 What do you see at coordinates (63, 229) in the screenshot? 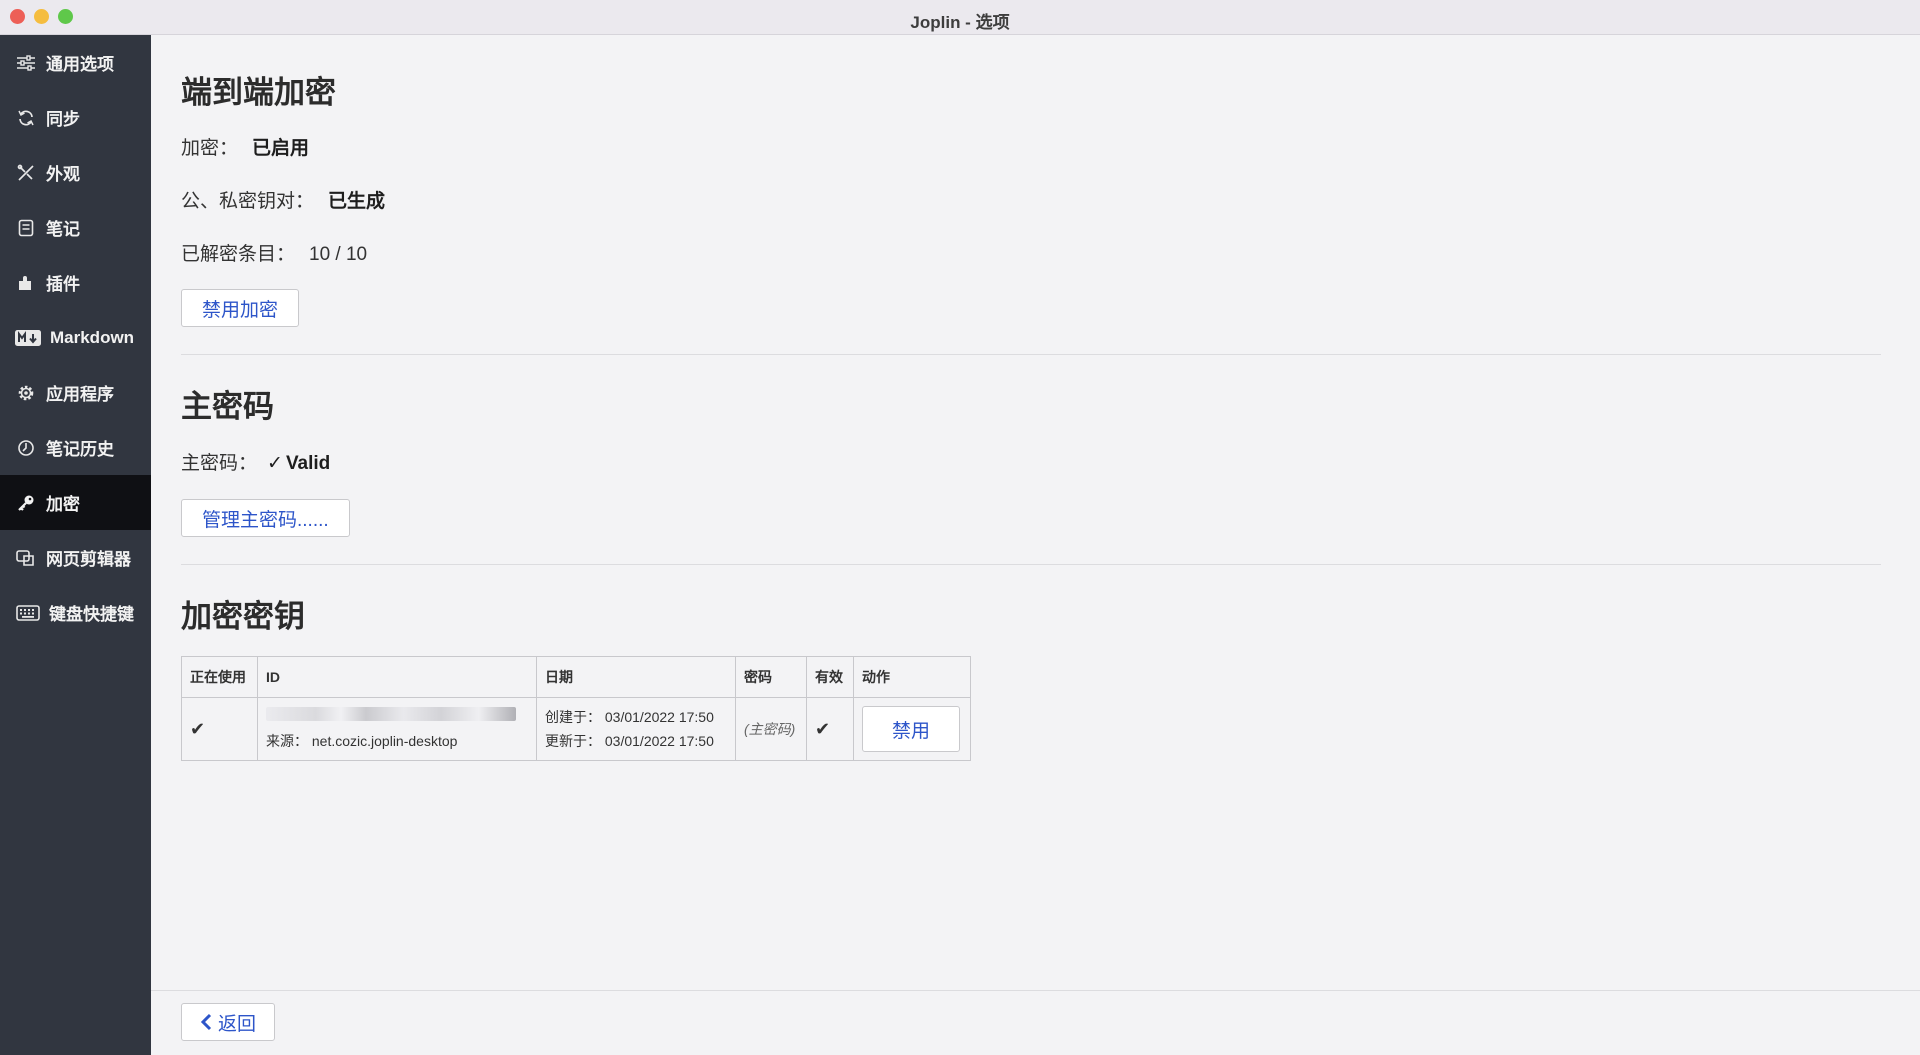
I see `sidebar-item-label: 笔记` at bounding box center [63, 229].